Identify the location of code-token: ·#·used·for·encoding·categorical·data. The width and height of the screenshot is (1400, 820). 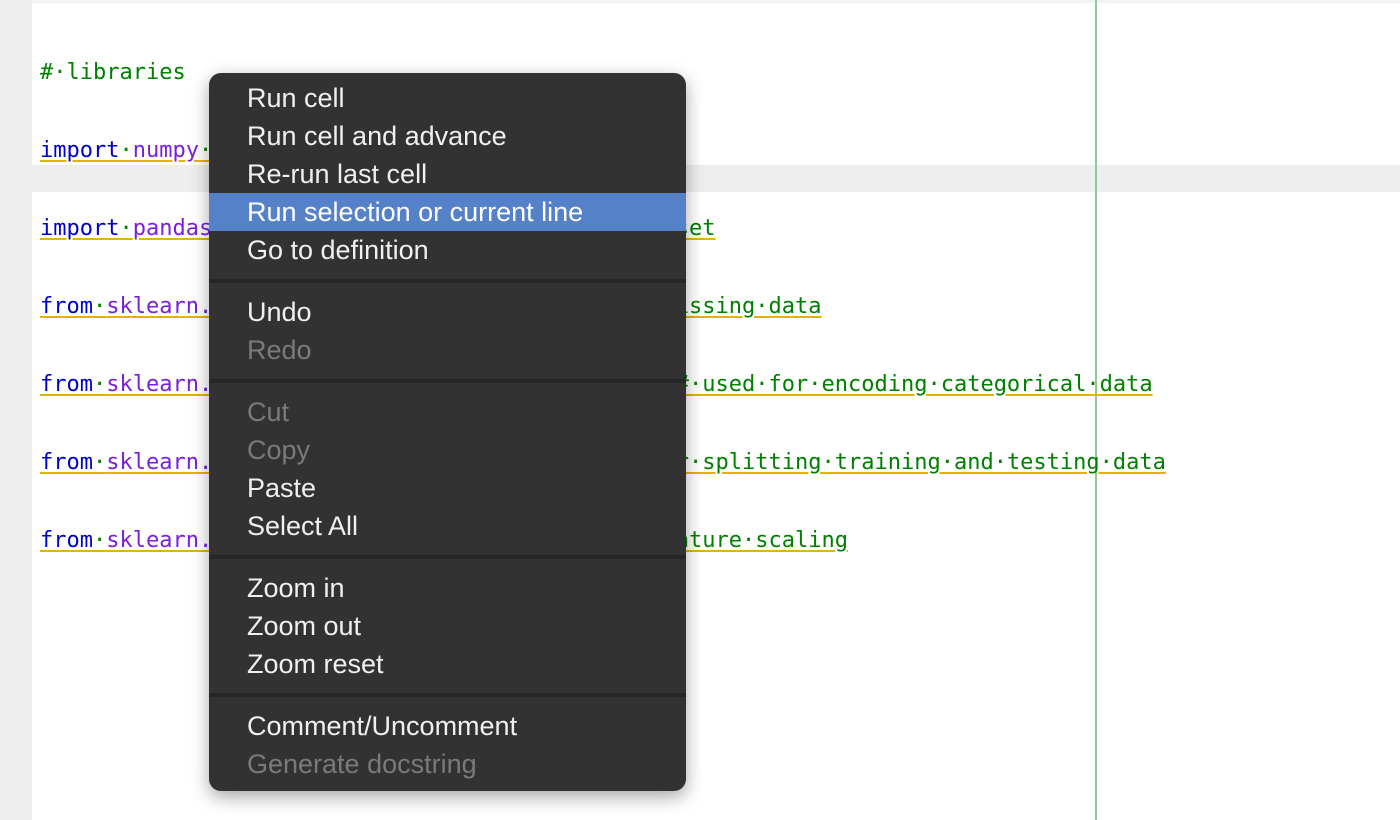
(907, 384).